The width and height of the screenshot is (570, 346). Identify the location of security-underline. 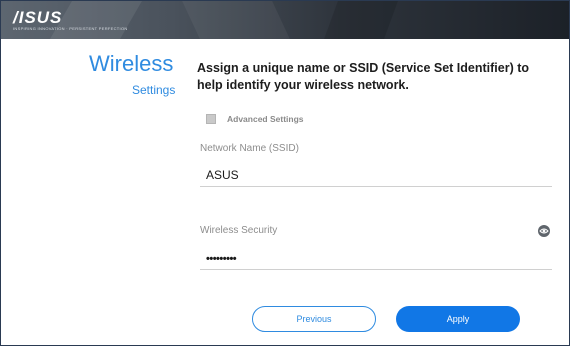
(376, 269).